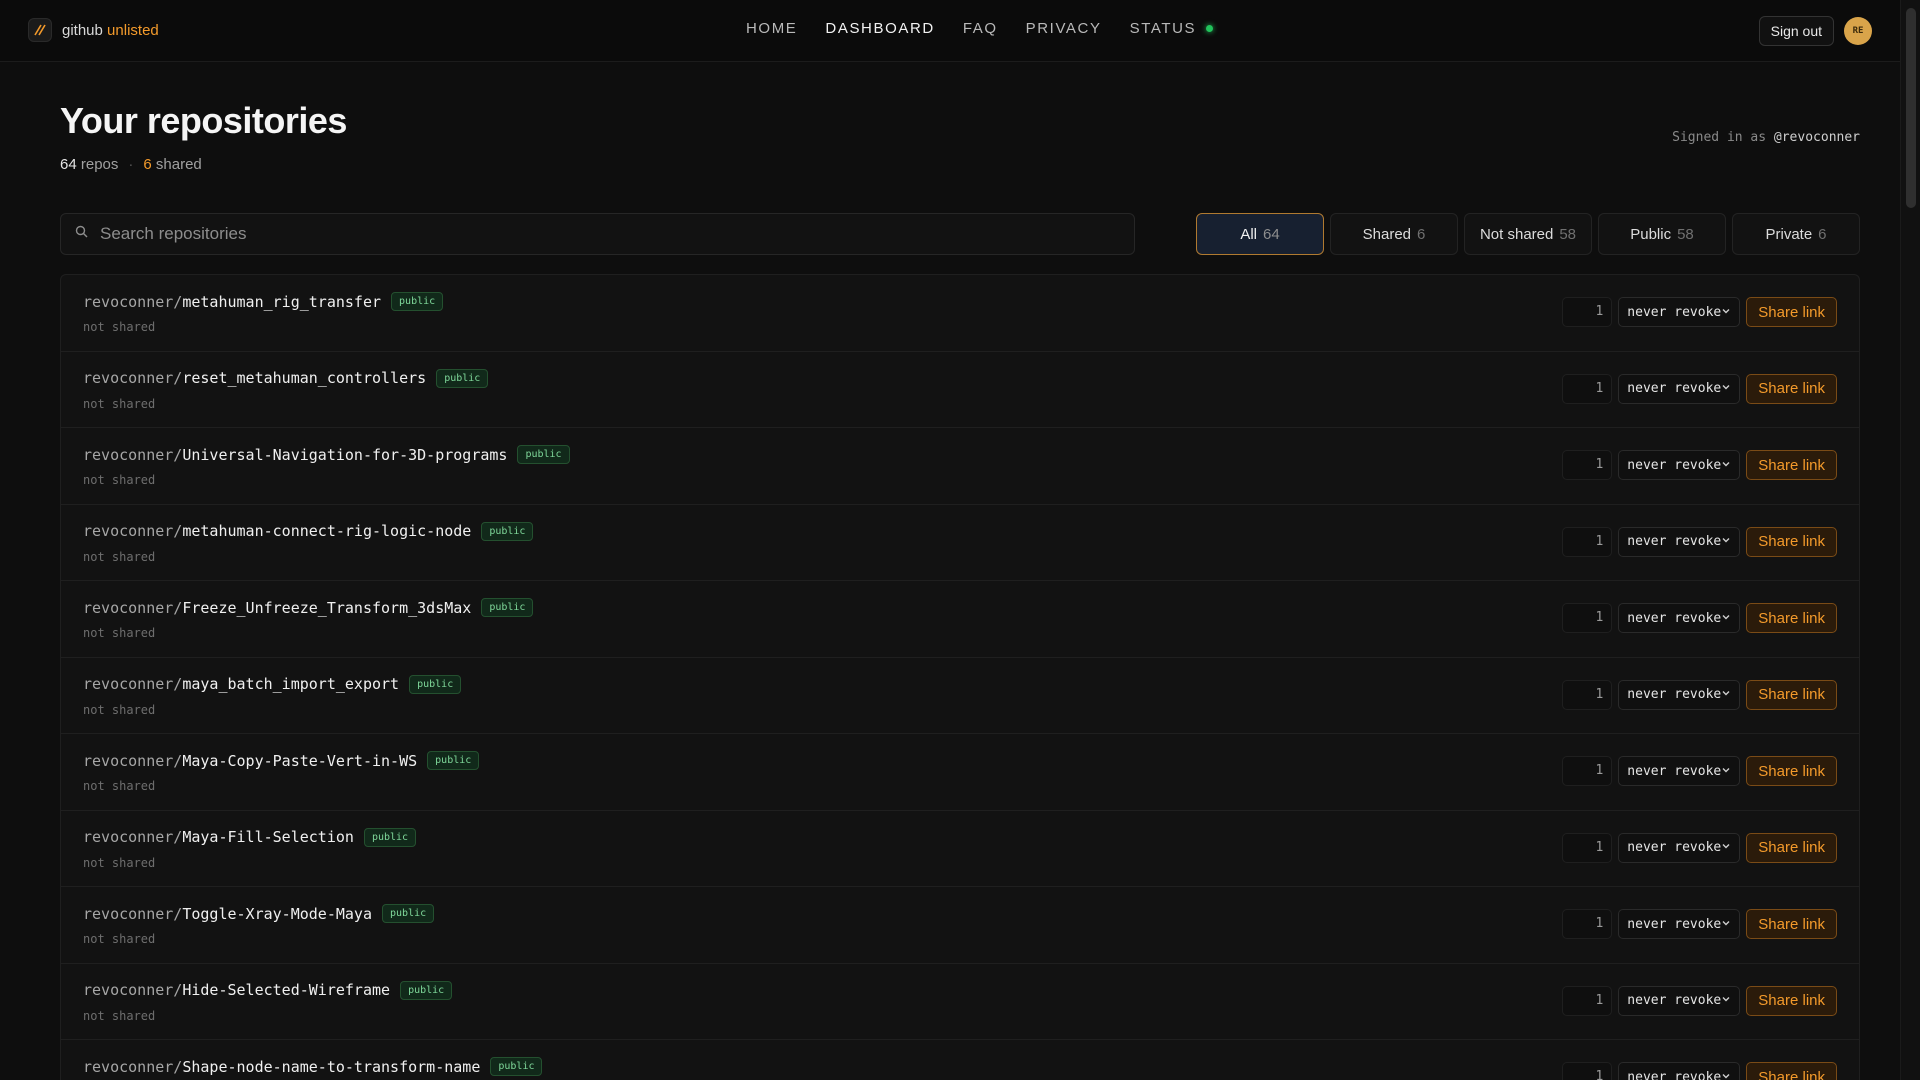 The height and width of the screenshot is (1080, 1920). I want to click on filter-not-shared: Not shared 58, so click(1528, 234).